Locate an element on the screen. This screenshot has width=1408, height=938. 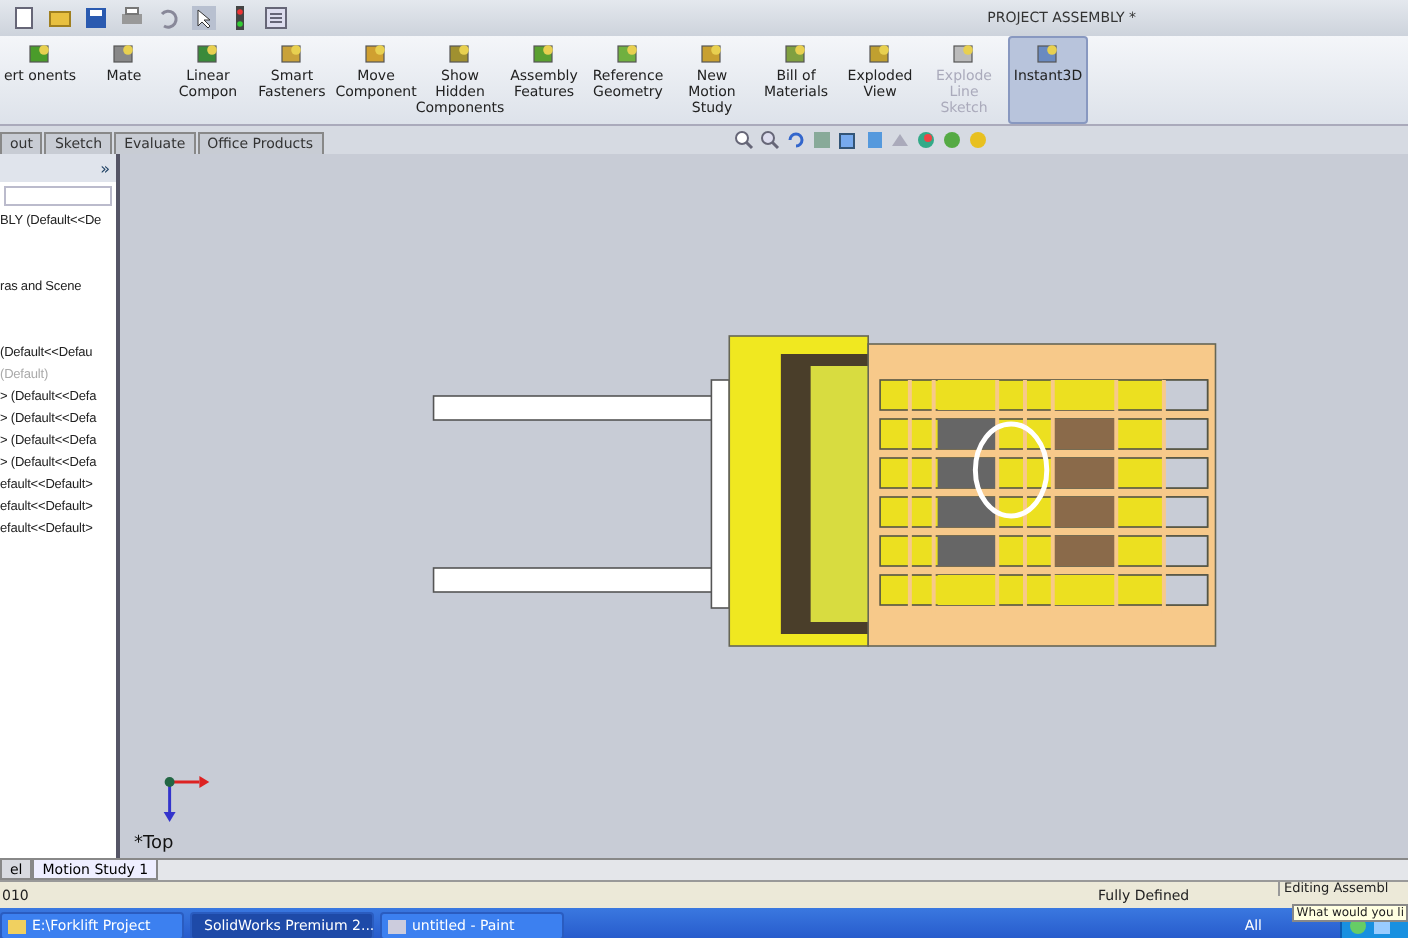
axis-triad-icon is located at coordinates (186, 799).